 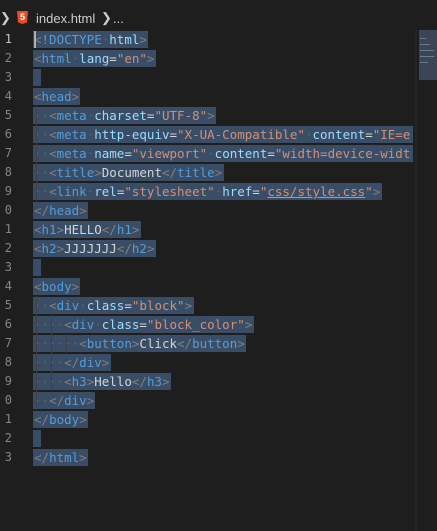 I want to click on code-token: link, so click(x=71, y=191).